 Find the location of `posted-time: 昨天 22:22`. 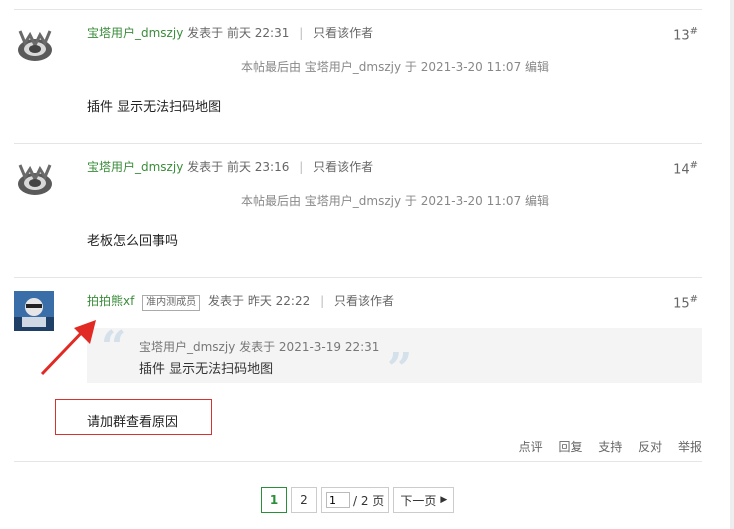

posted-time: 昨天 22:22 is located at coordinates (279, 301).